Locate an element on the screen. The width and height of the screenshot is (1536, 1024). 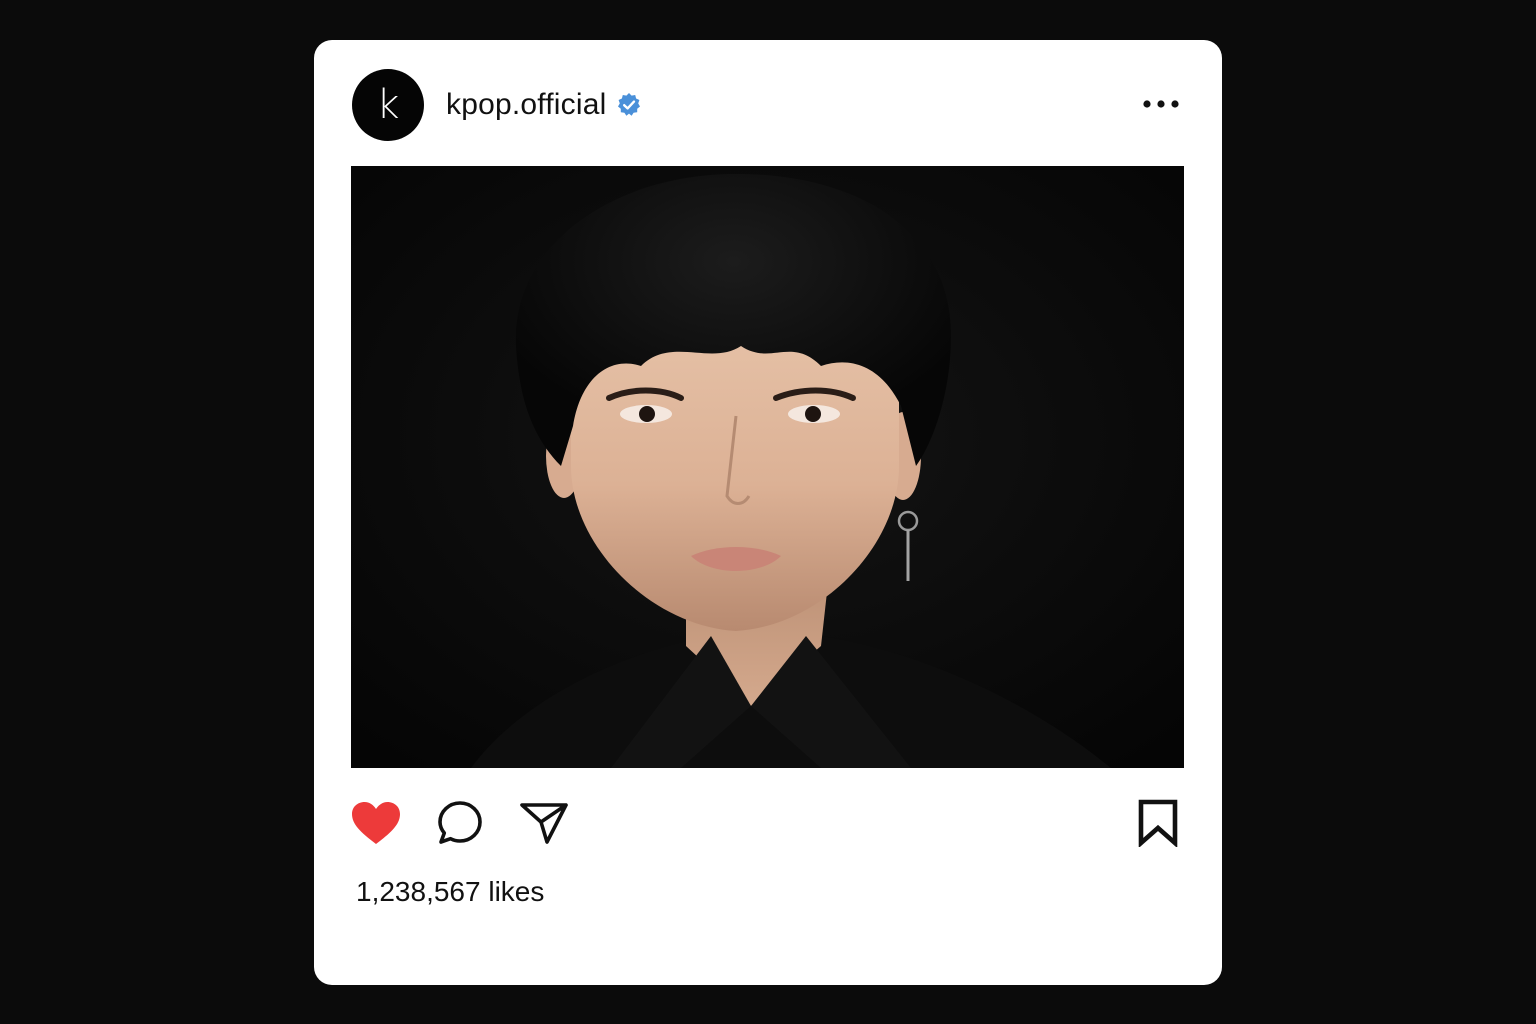
avatar: k is located at coordinates (388, 105).